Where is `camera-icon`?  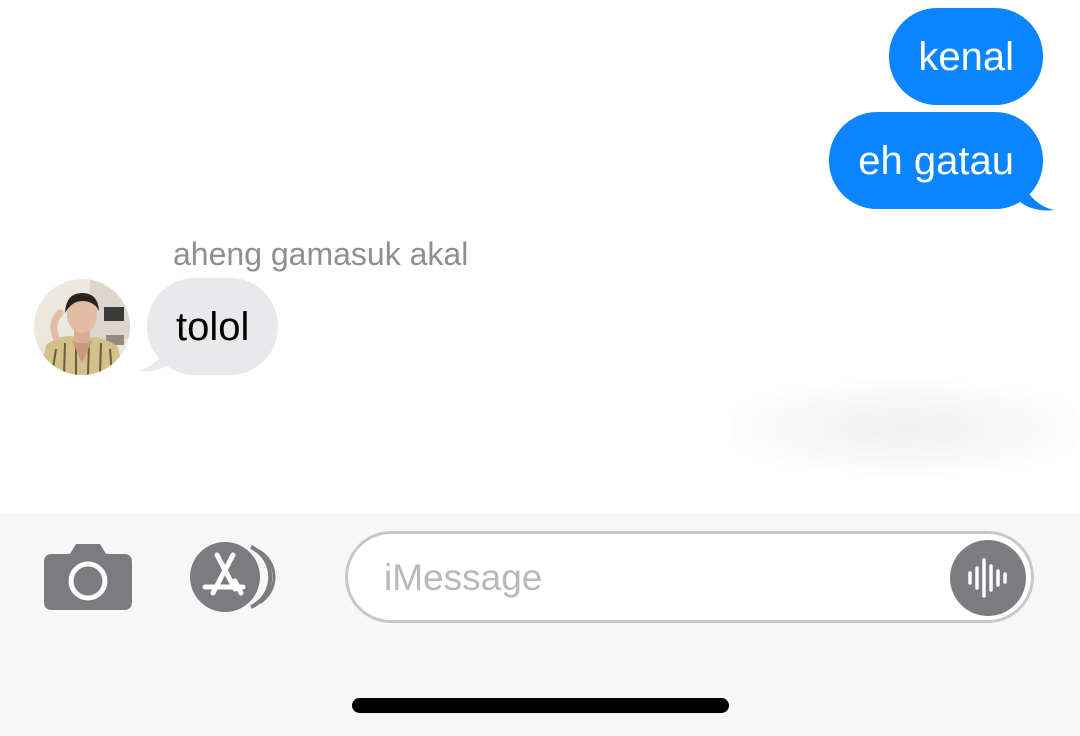
camera-icon is located at coordinates (88, 577).